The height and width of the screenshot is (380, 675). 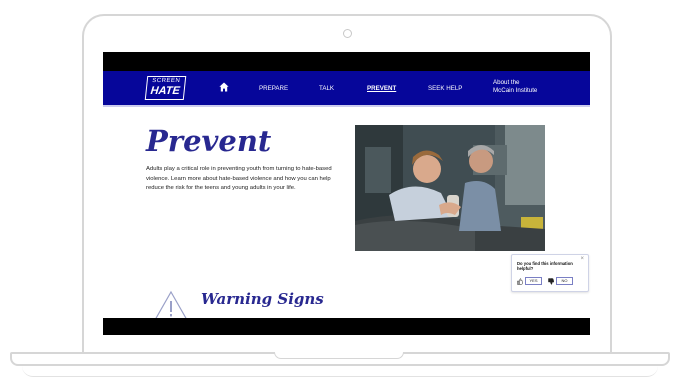 I want to click on feedback-yes-button: YES, so click(x=533, y=281).